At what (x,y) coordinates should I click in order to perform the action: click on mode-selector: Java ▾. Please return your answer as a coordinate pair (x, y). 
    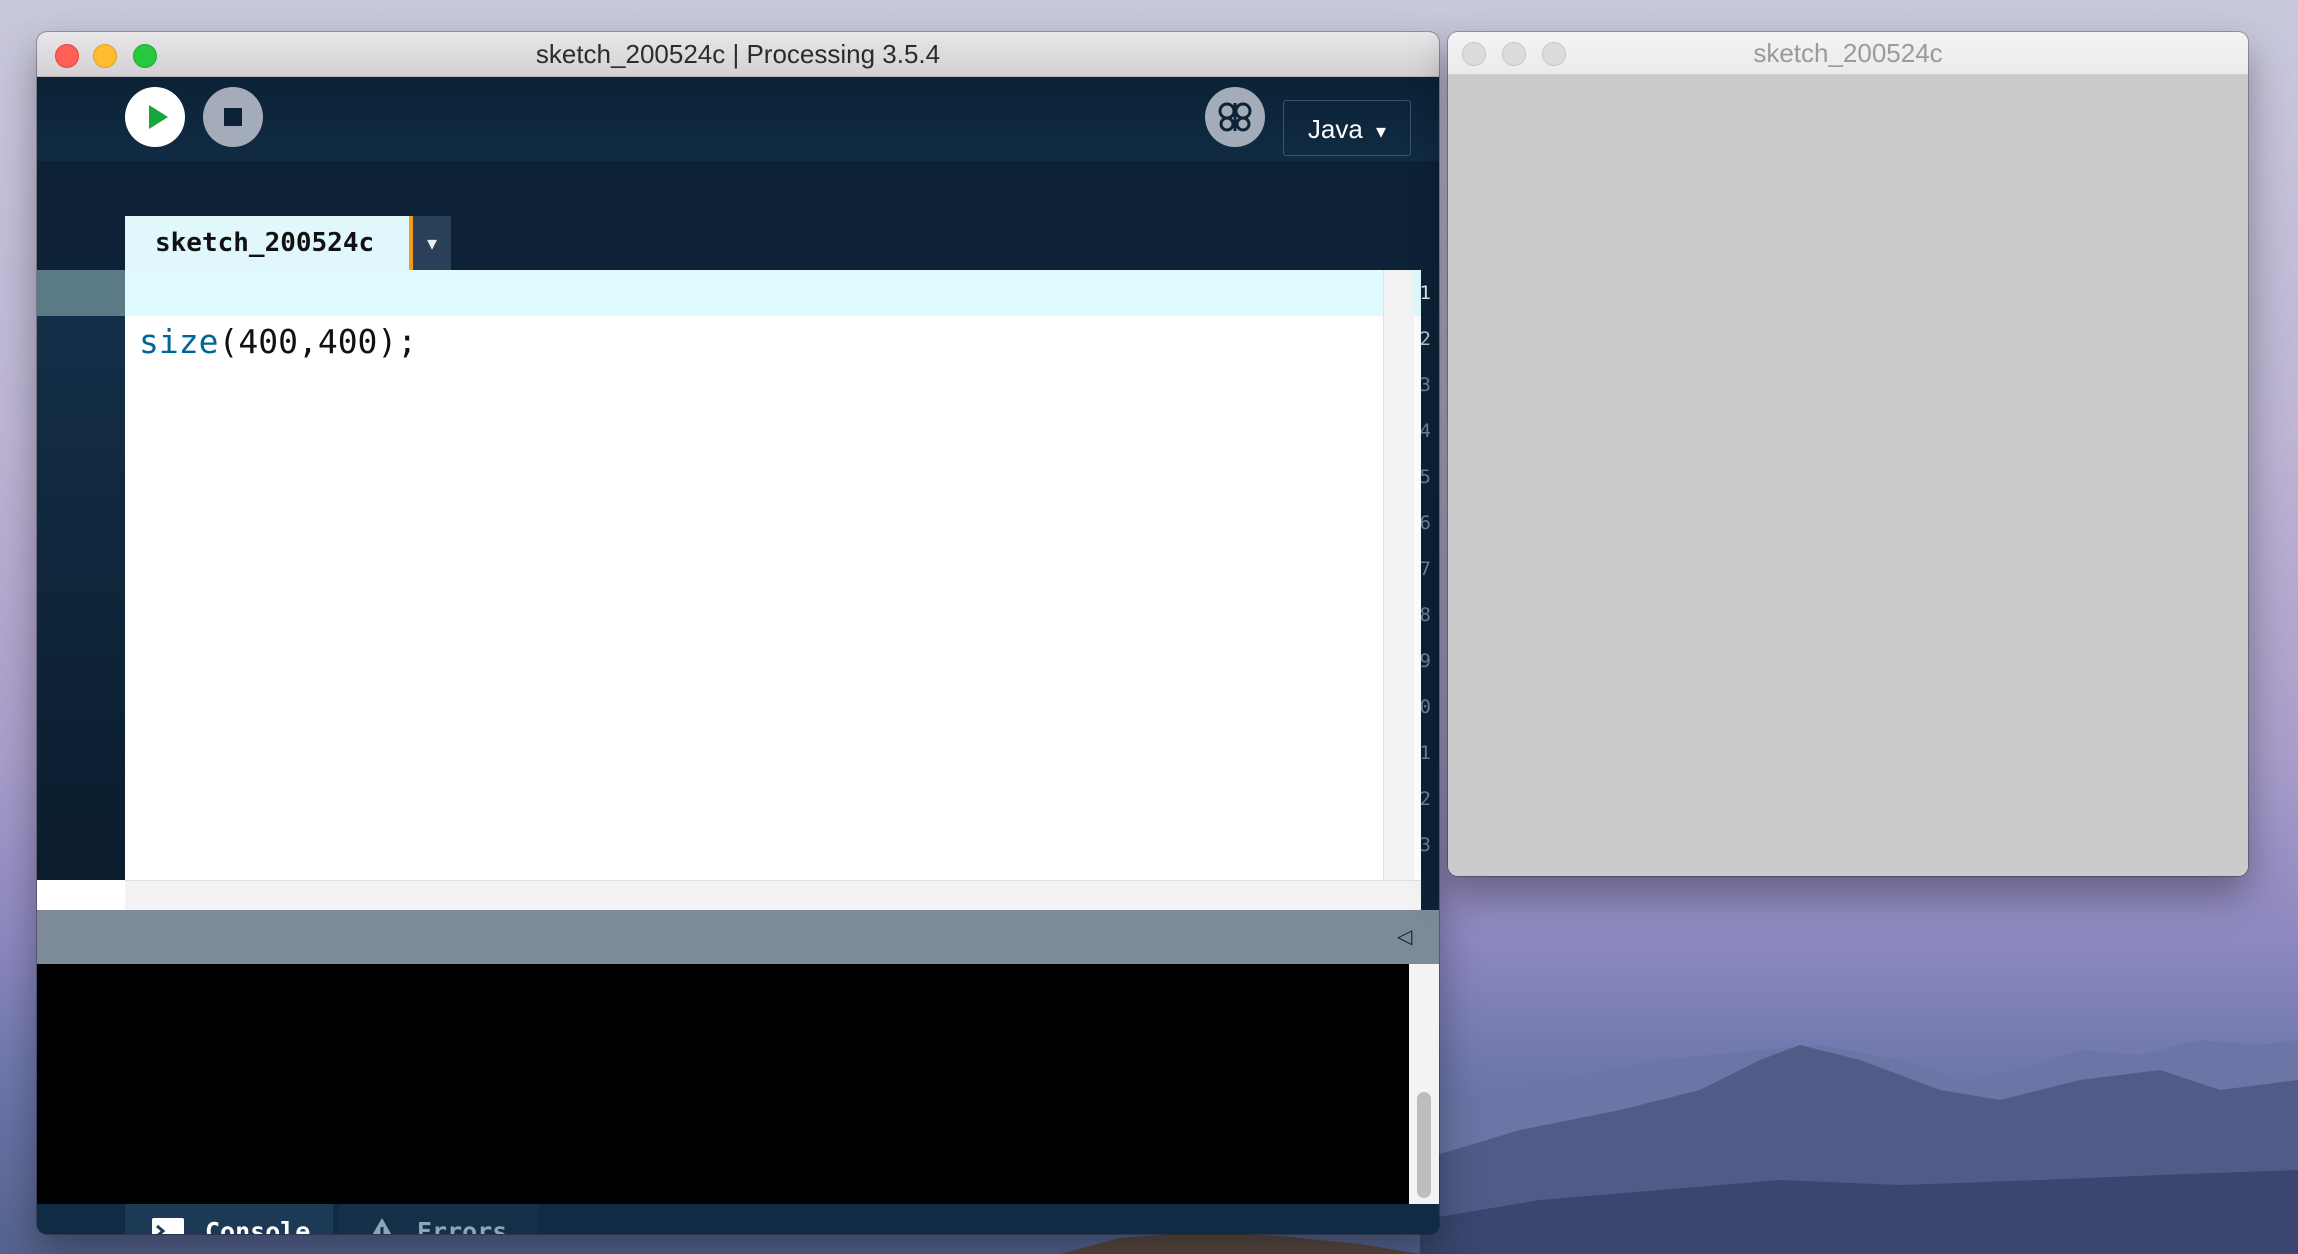
    Looking at the image, I should click on (1347, 128).